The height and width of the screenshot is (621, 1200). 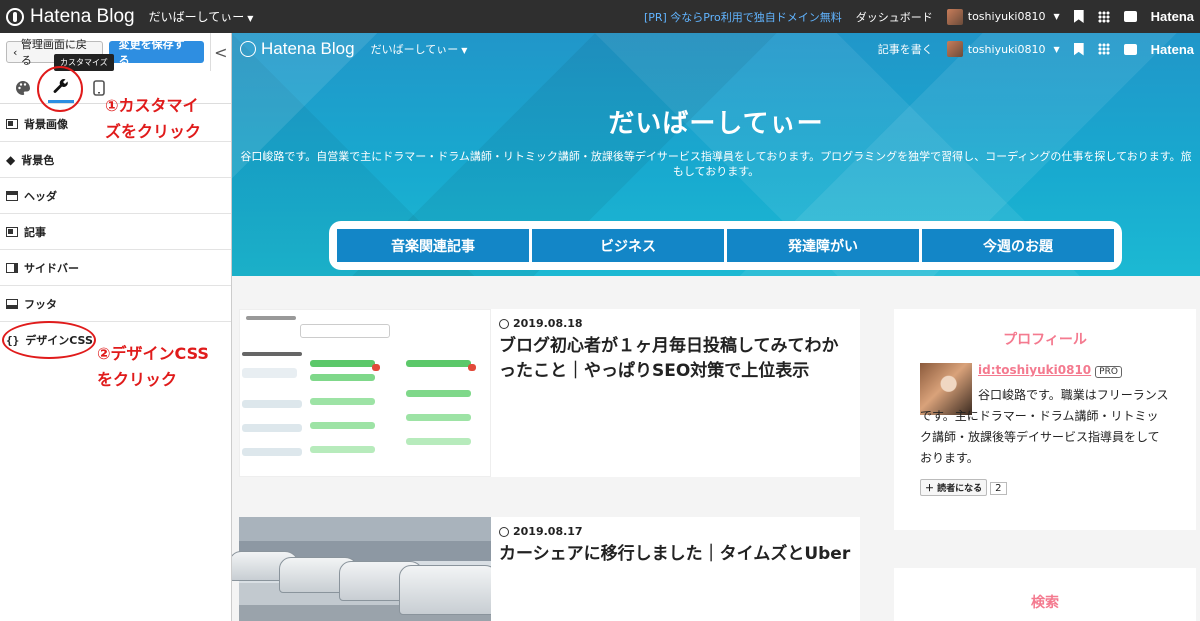 What do you see at coordinates (115, 232) in the screenshot?
I see `menu-article: 記事` at bounding box center [115, 232].